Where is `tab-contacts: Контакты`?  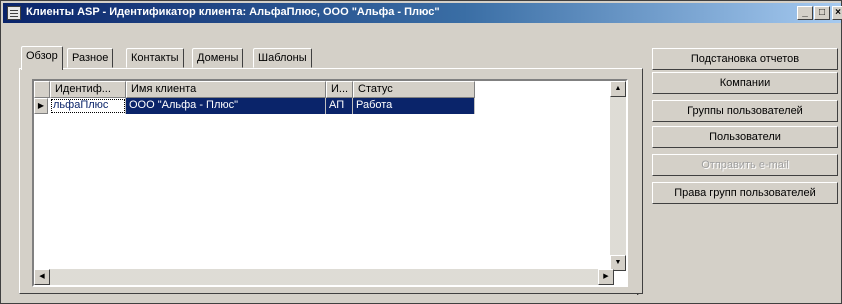
tab-contacts: Контакты is located at coordinates (155, 58).